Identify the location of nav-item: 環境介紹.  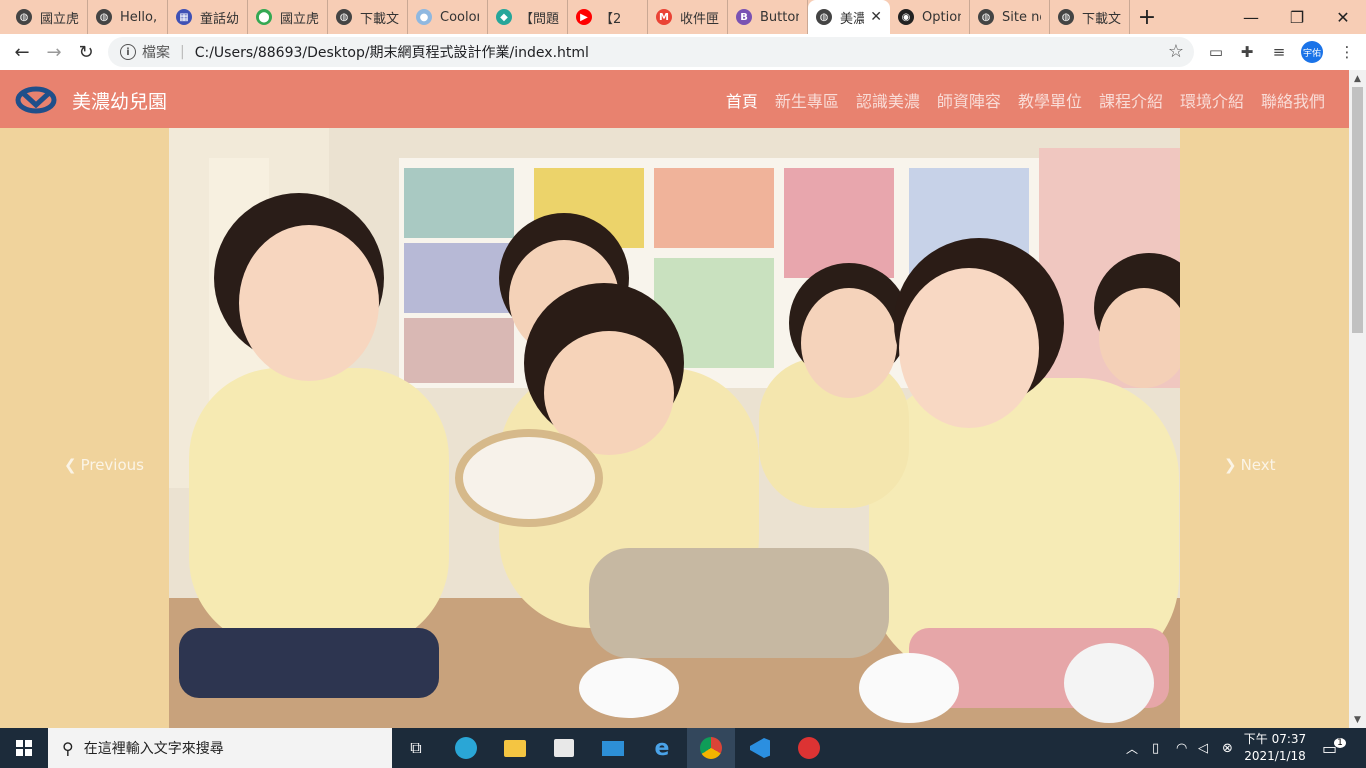
(1212, 100).